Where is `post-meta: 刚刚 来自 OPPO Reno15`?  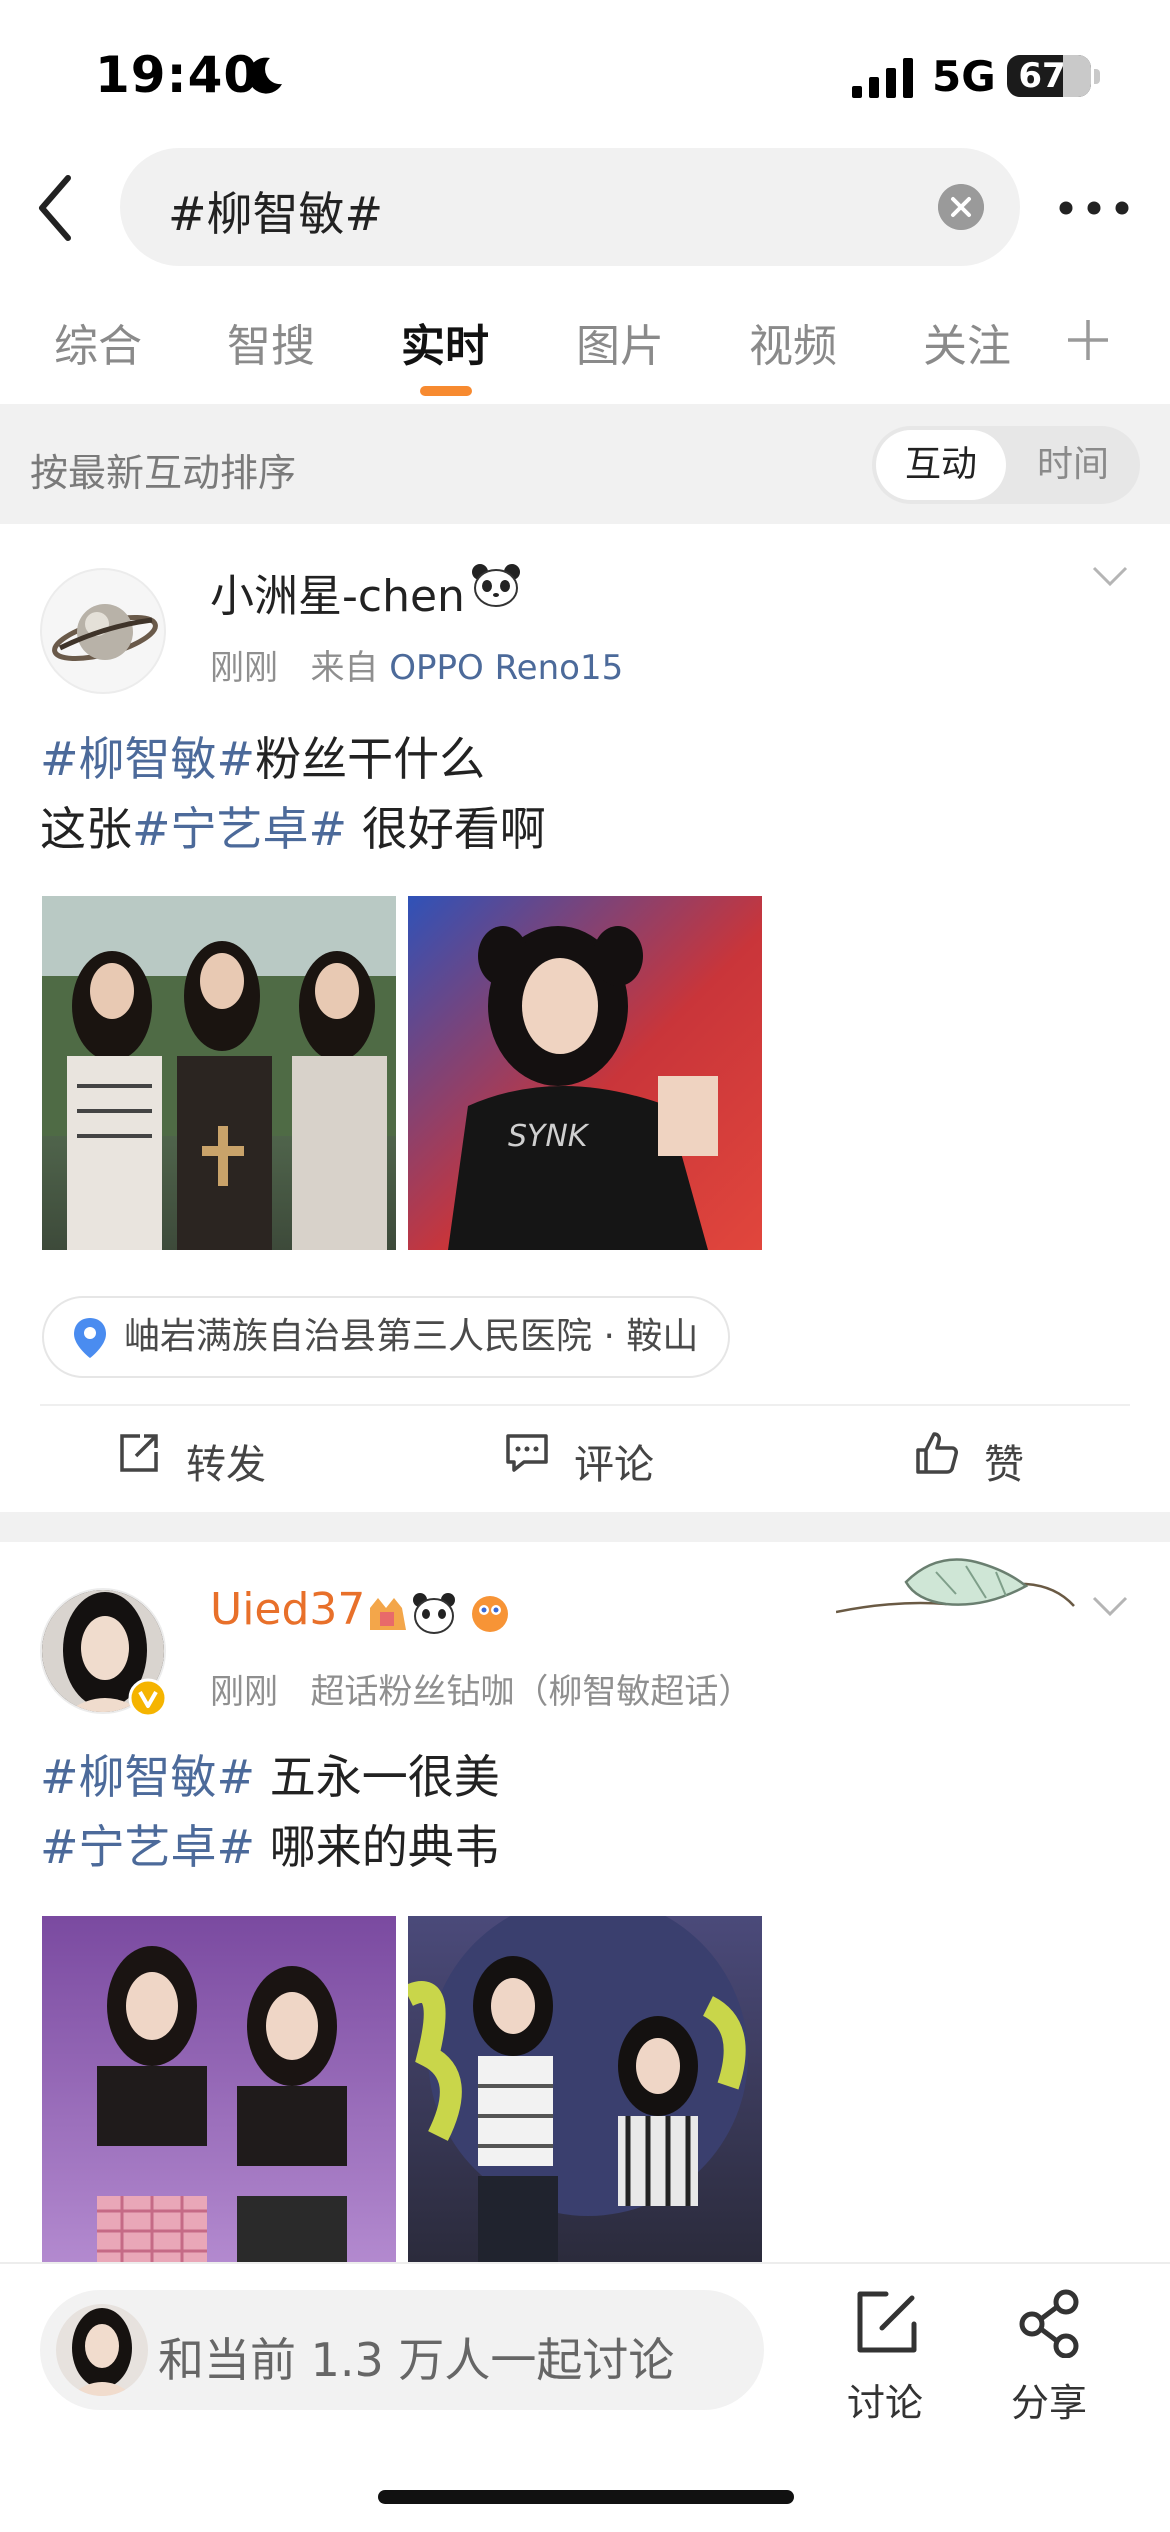 post-meta: 刚刚 来自 OPPO Reno15 is located at coordinates (416, 664).